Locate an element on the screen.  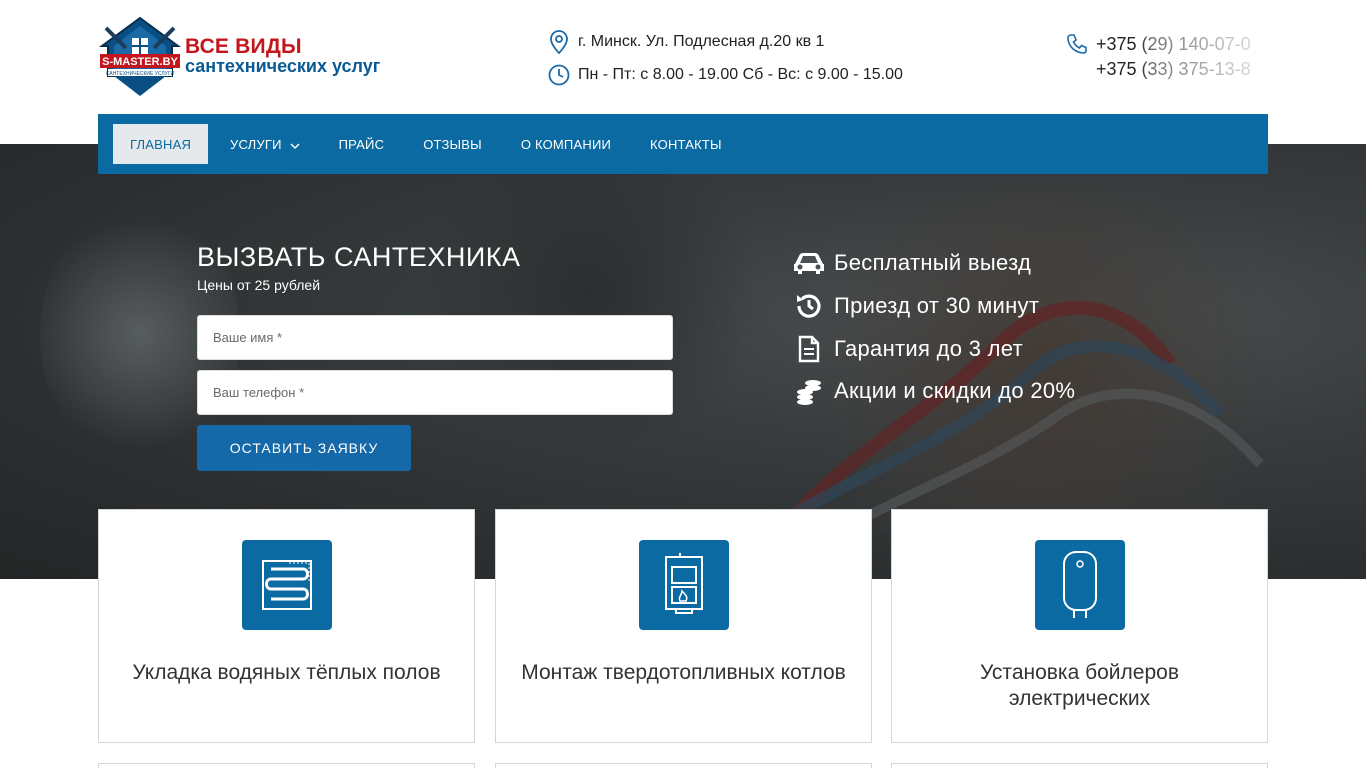
nav-item-home: ГЛАВНАЯ is located at coordinates (161, 144).